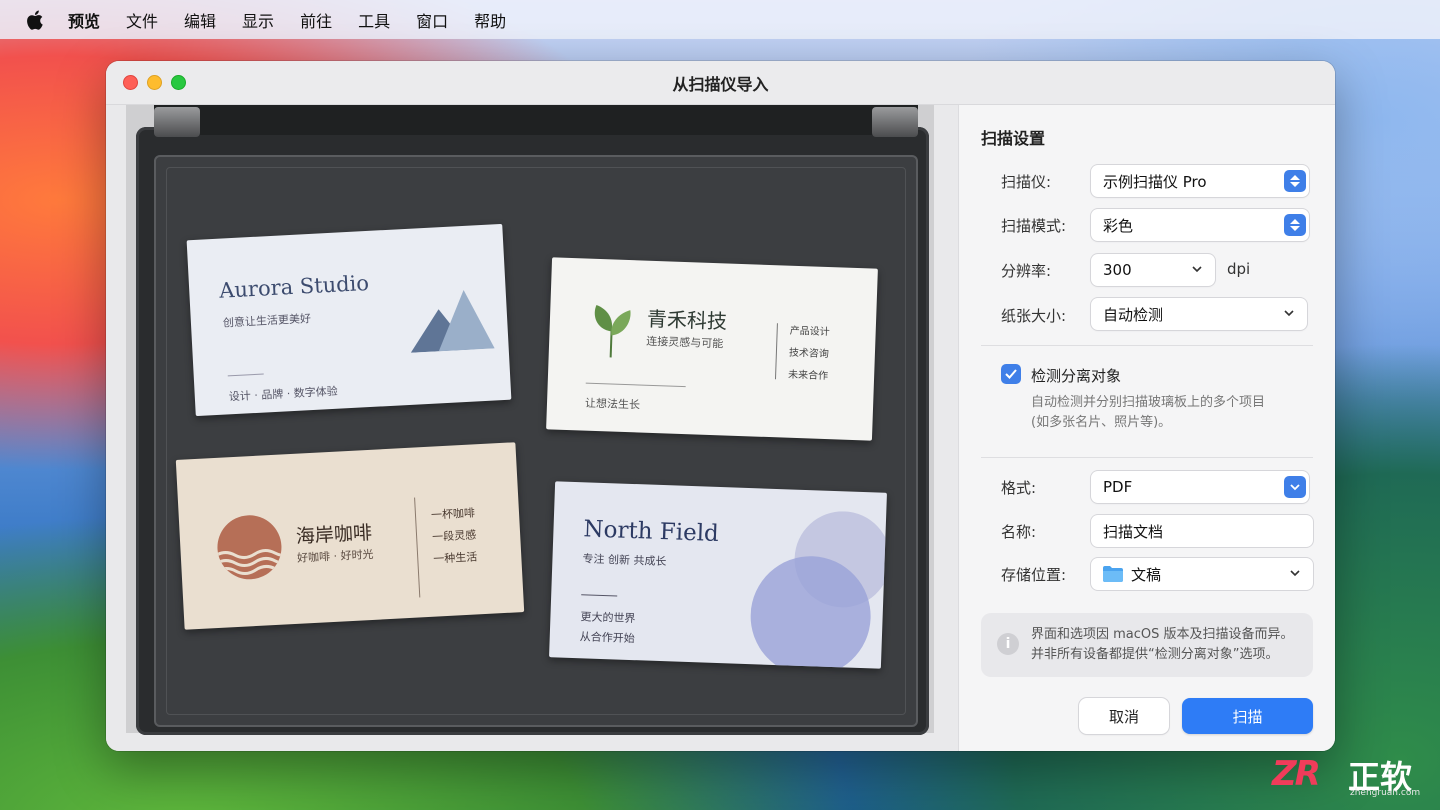  I want to click on apple-logo-icon, so click(36, 20).